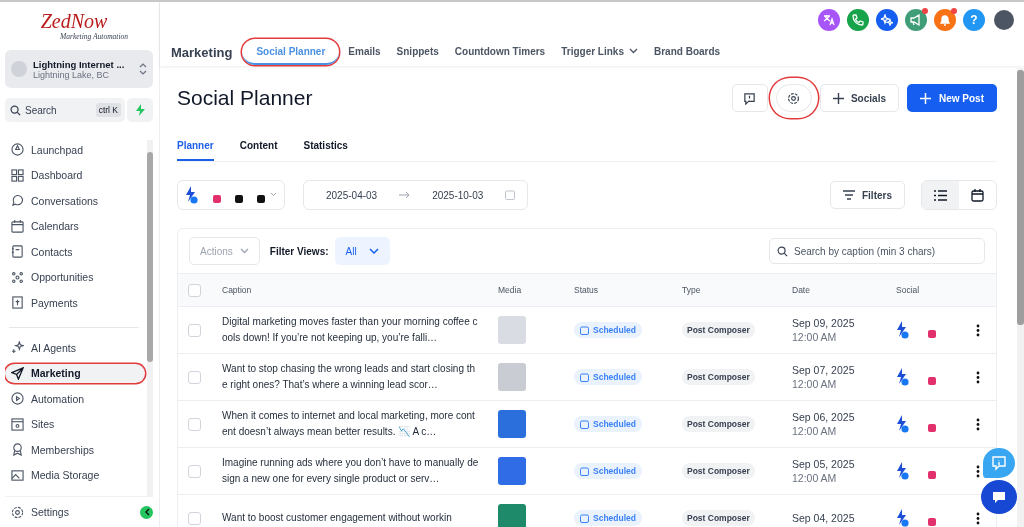 The height and width of the screenshot is (527, 1024). Describe the element at coordinates (17, 200) in the screenshot. I see `chat-icon` at that location.